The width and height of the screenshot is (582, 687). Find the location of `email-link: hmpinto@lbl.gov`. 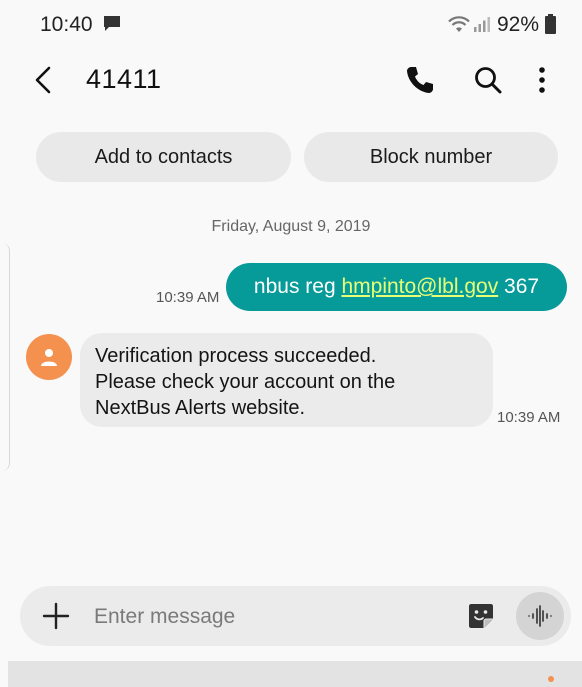

email-link: hmpinto@lbl.gov is located at coordinates (419, 287).